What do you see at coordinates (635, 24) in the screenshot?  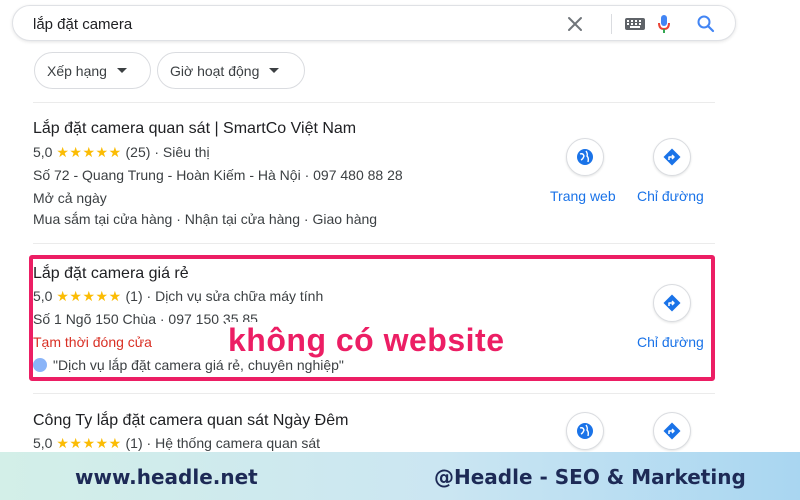 I see `keyboard-icon` at bounding box center [635, 24].